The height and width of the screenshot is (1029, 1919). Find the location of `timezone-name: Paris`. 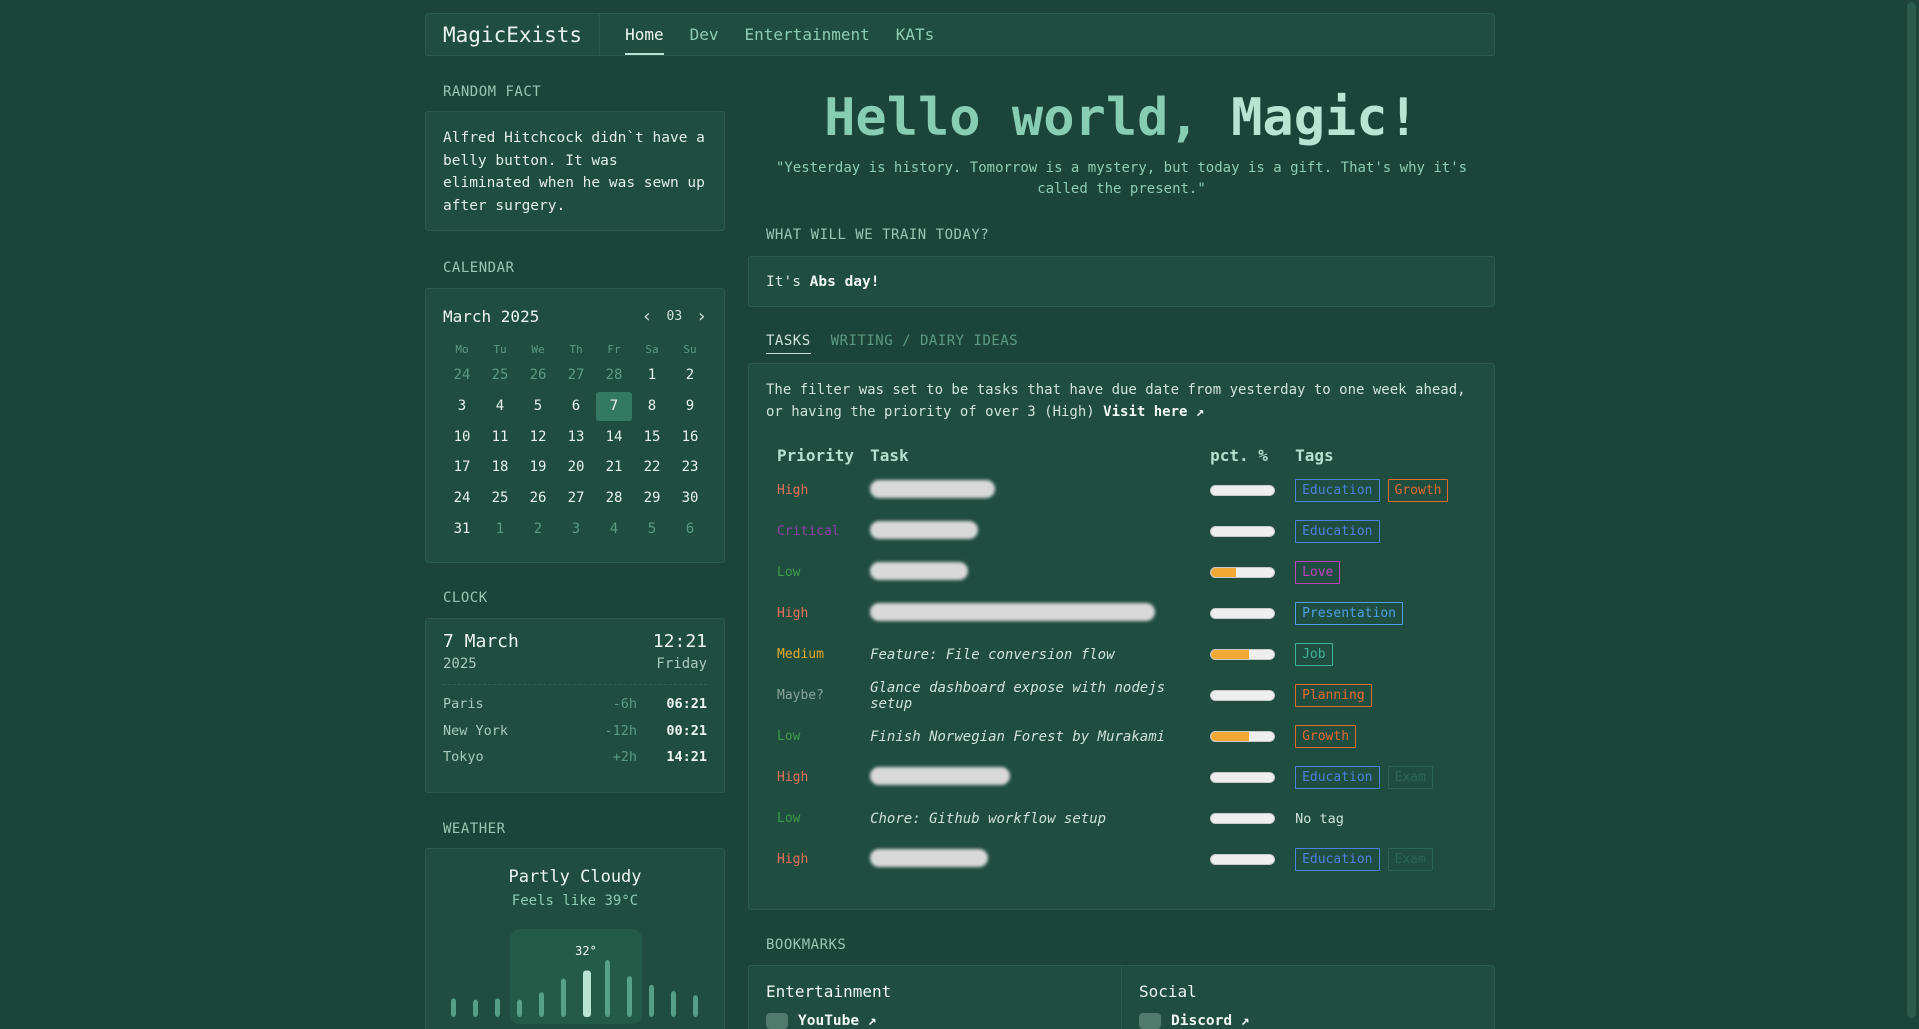

timezone-name: Paris is located at coordinates (463, 704).